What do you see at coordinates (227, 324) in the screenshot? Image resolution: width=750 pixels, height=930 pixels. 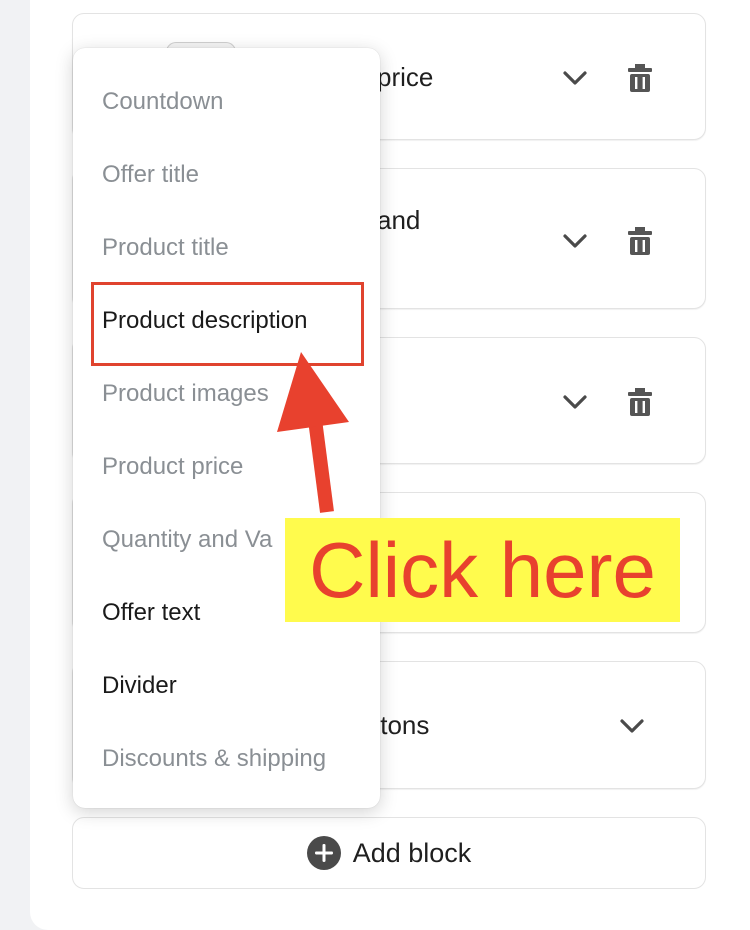 I see `highlight-box` at bounding box center [227, 324].